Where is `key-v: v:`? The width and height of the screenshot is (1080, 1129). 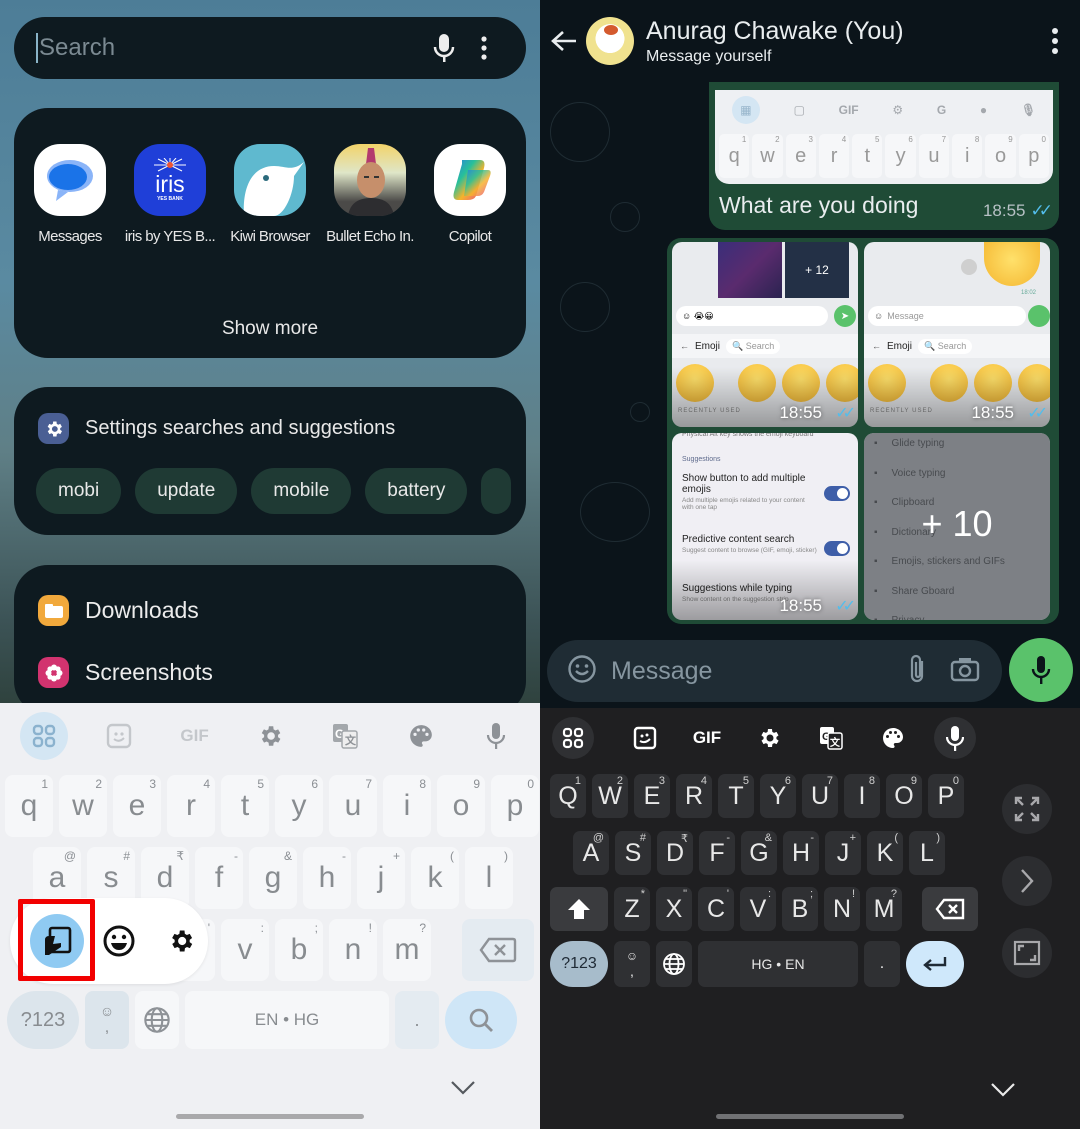
key-v: v: is located at coordinates (245, 950).